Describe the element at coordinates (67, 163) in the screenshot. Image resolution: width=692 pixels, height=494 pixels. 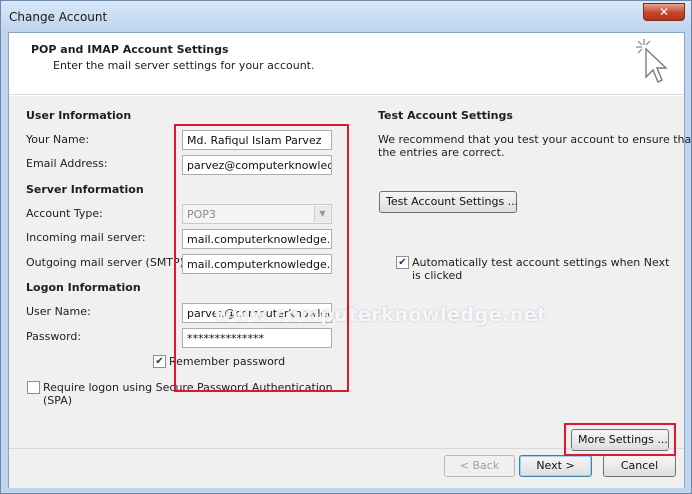
I see `email-address-label: Email Address:` at that location.